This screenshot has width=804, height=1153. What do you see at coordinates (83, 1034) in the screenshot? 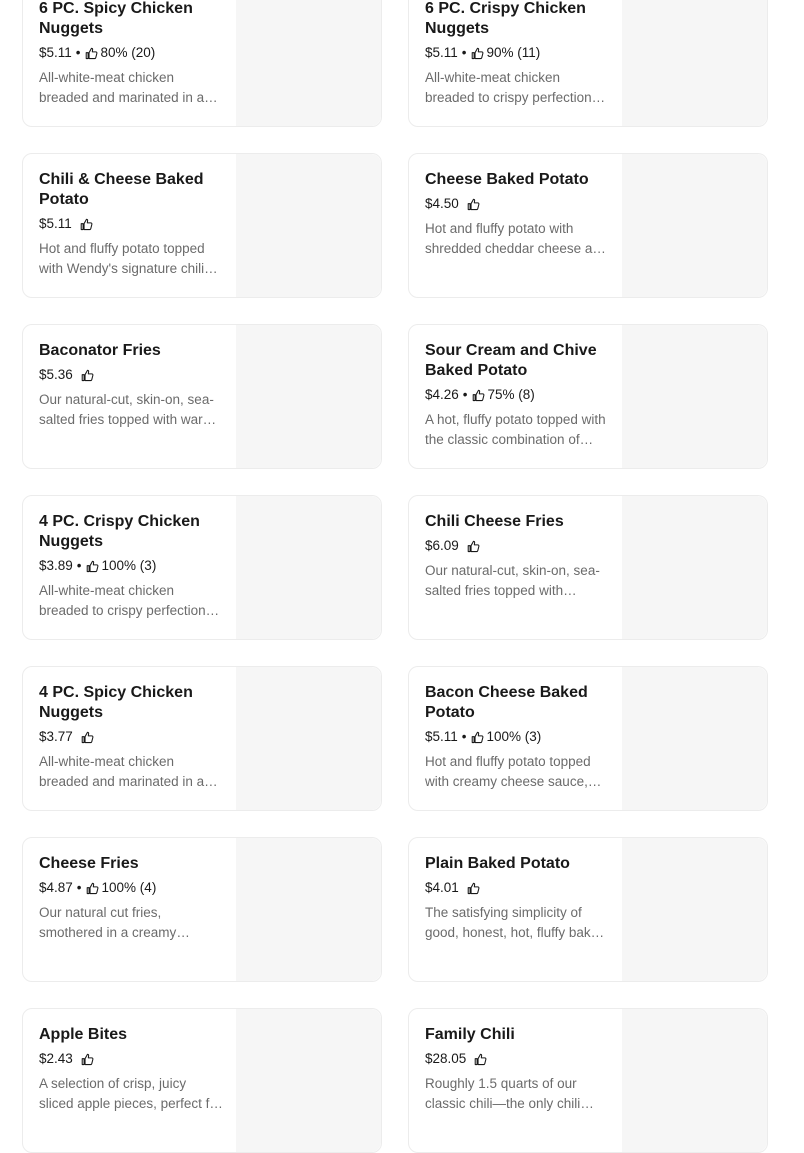
I see `menu-item-name: Apple Bites` at bounding box center [83, 1034].